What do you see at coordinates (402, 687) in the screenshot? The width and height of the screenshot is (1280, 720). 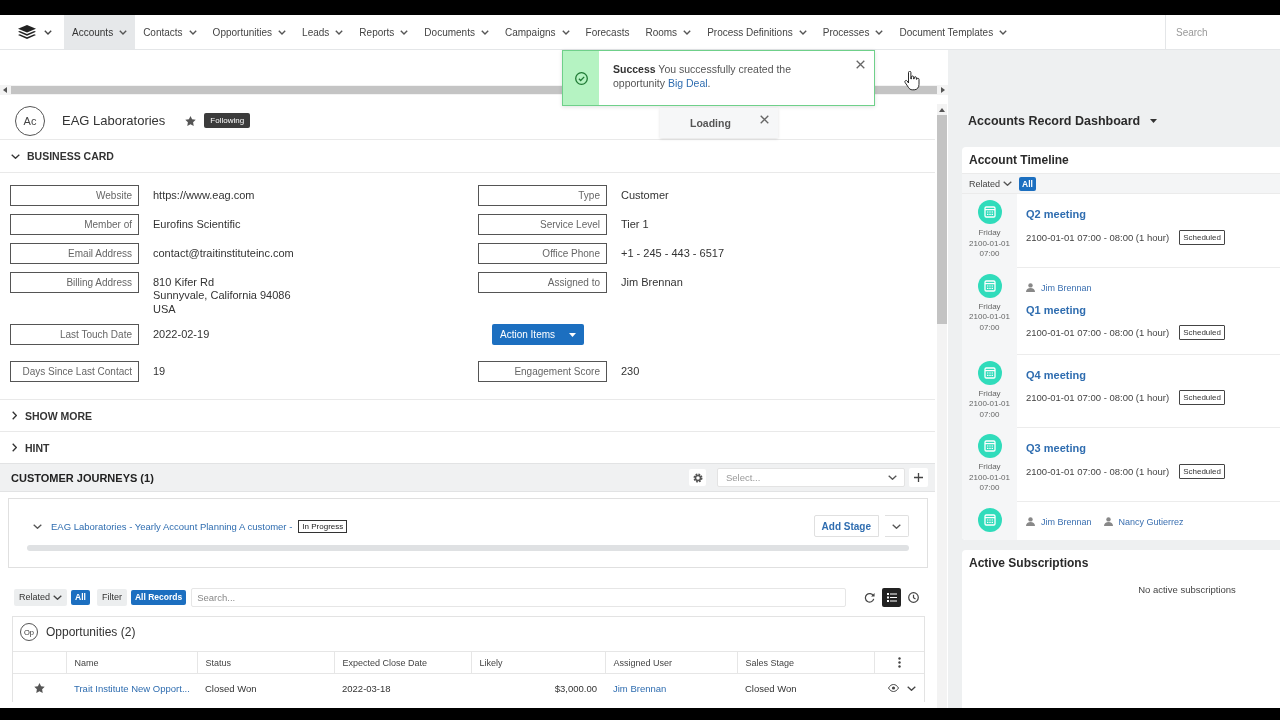 I see `table-cell: 2022-03-18` at bounding box center [402, 687].